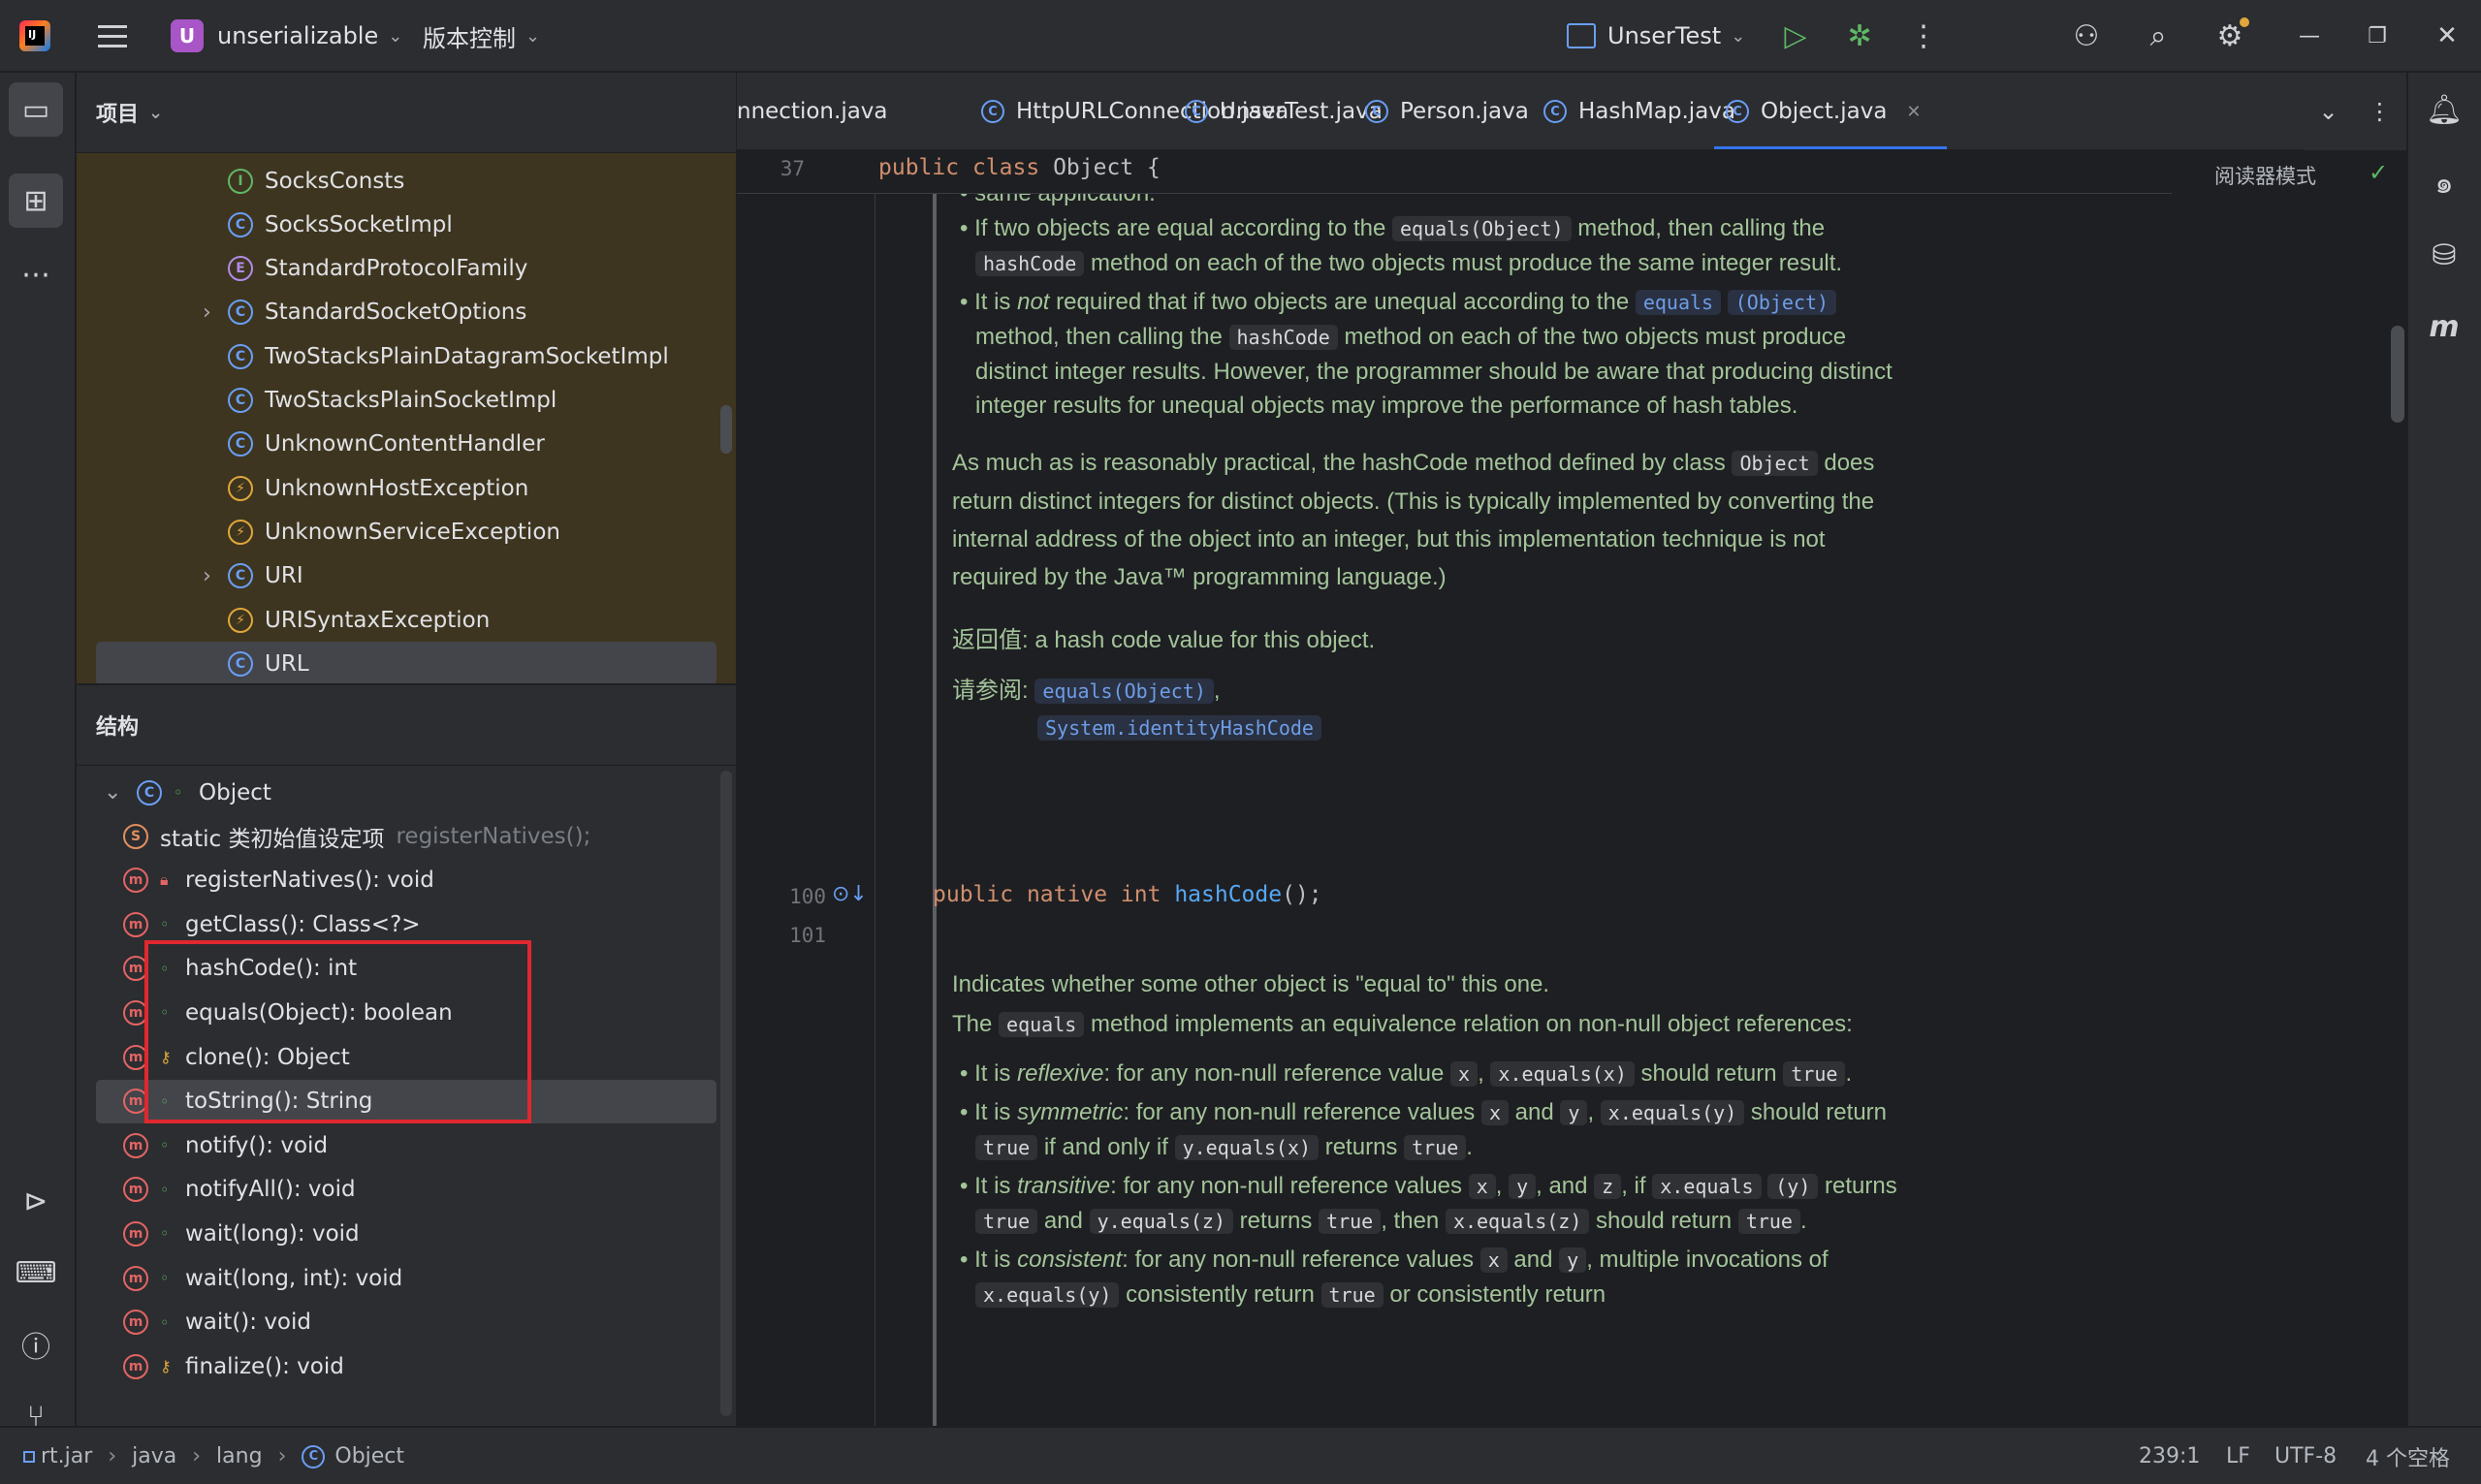 The image size is (2481, 1484). I want to click on structure-item: m ◦ getClass(): Class<?>, so click(406, 924).